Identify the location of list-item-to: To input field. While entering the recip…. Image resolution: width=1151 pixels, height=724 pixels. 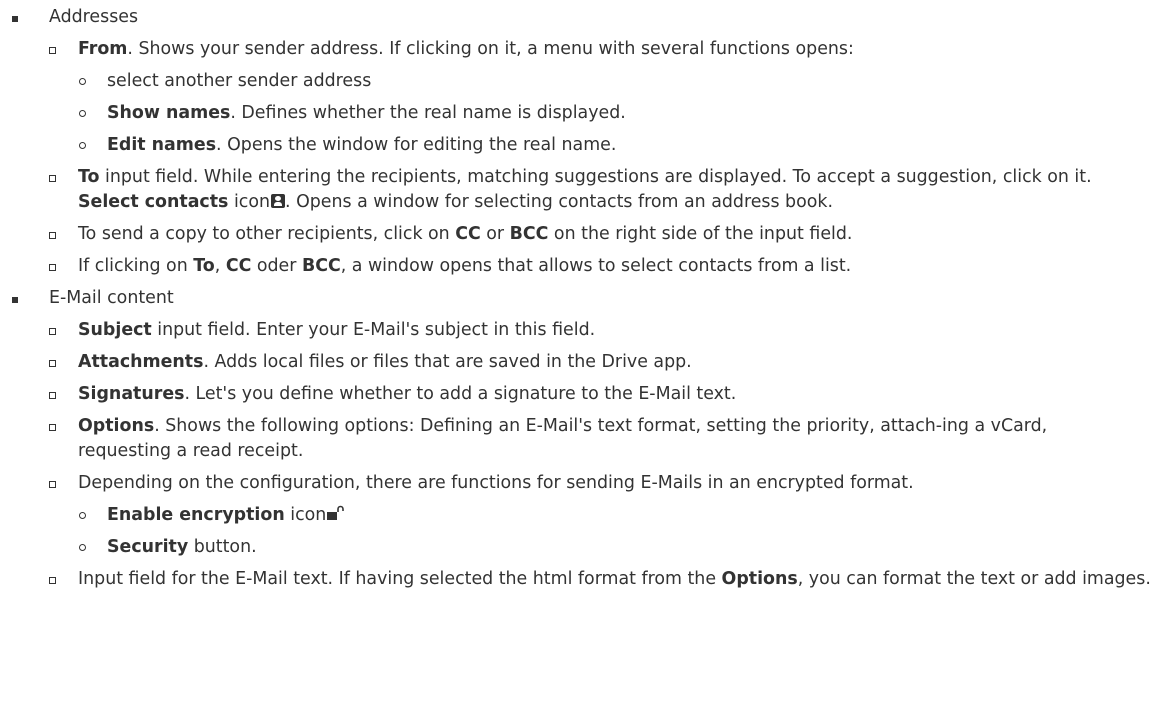
(600, 190).